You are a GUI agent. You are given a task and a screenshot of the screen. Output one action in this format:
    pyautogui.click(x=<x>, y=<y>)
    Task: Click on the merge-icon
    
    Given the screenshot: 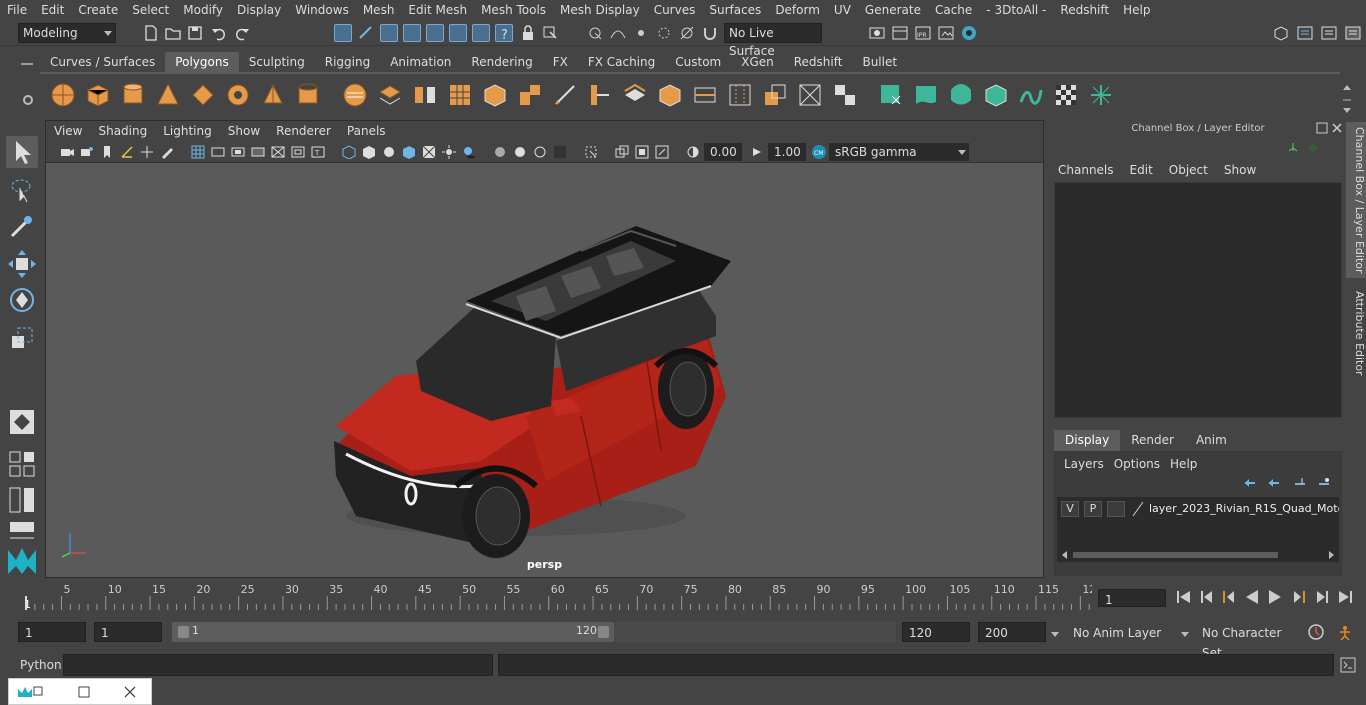 What is the action you would take?
    pyautogui.click(x=845, y=95)
    